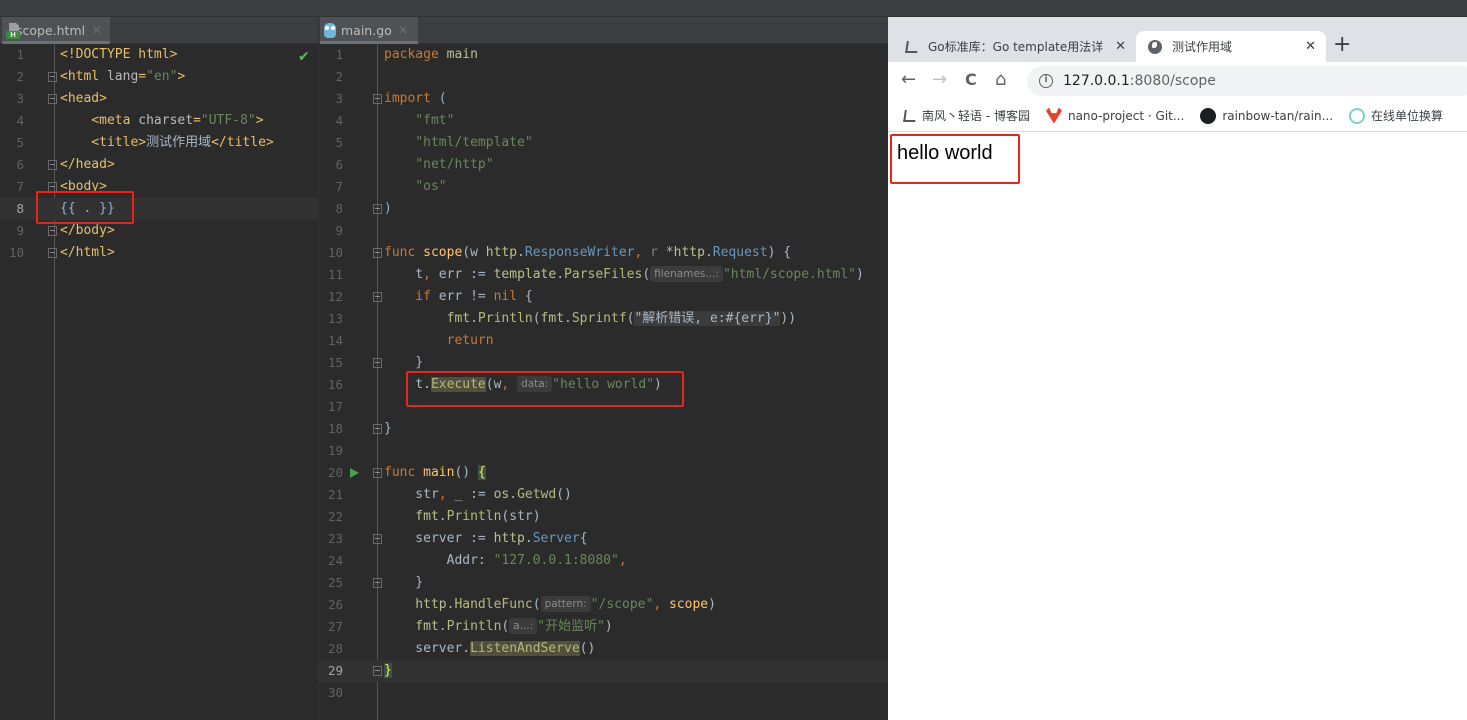 The image size is (1467, 720). Describe the element at coordinates (395, 120) in the screenshot. I see `code-line: 4 "fmt"` at that location.